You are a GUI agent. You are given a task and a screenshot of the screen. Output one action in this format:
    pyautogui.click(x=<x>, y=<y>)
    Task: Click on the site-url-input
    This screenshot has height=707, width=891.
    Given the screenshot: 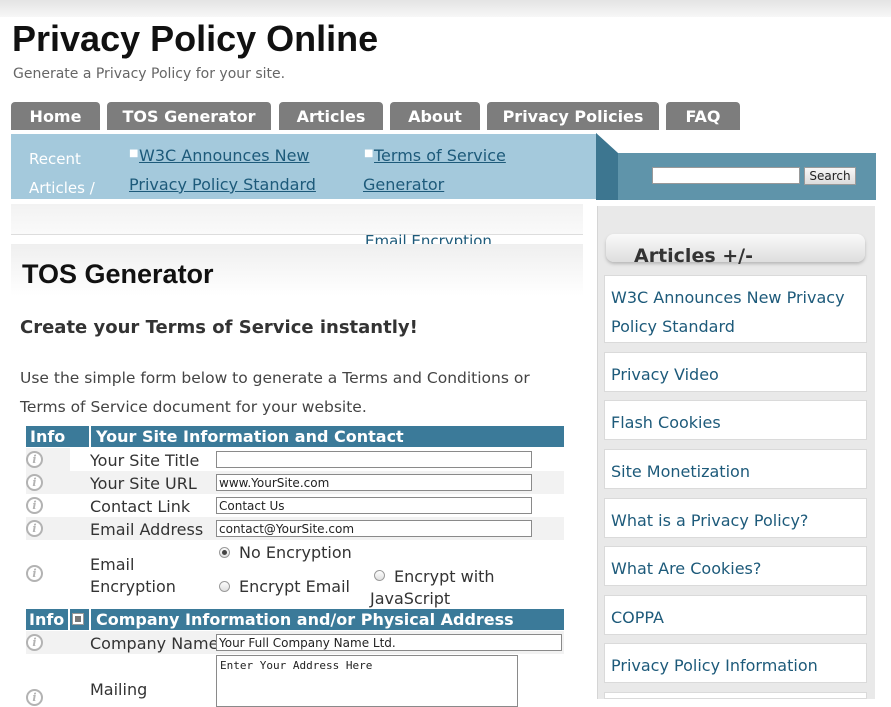 What is the action you would take?
    pyautogui.click(x=374, y=482)
    